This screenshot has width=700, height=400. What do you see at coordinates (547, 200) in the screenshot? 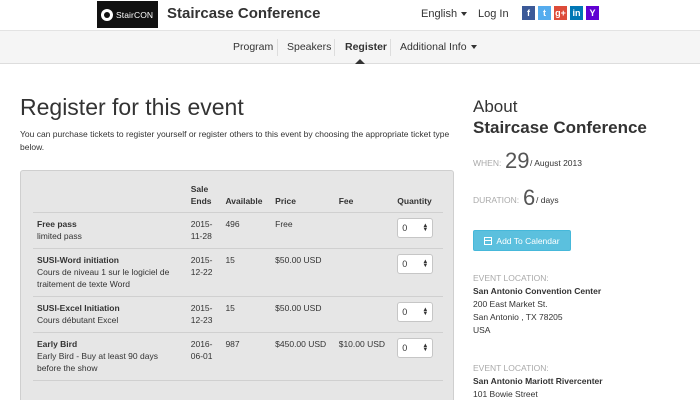
I see `duration-unit: / days` at bounding box center [547, 200].